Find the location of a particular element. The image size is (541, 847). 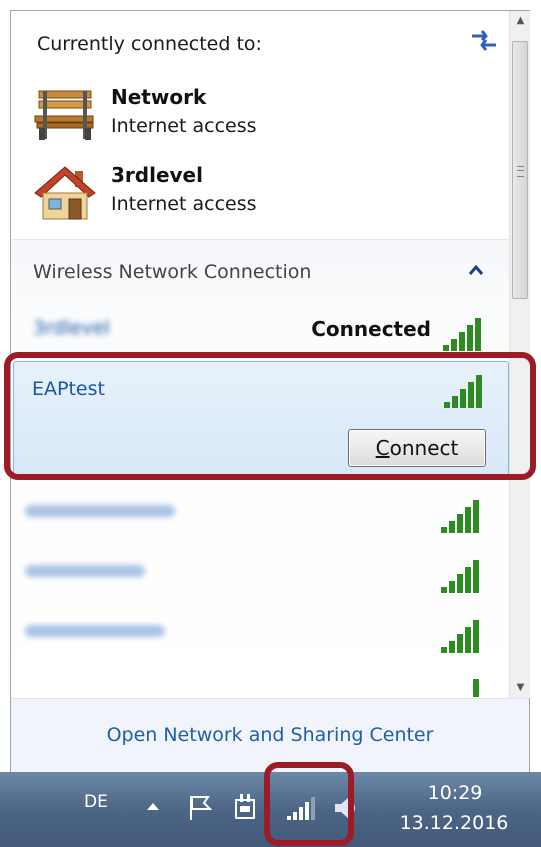

connection-status: Connected is located at coordinates (371, 329).